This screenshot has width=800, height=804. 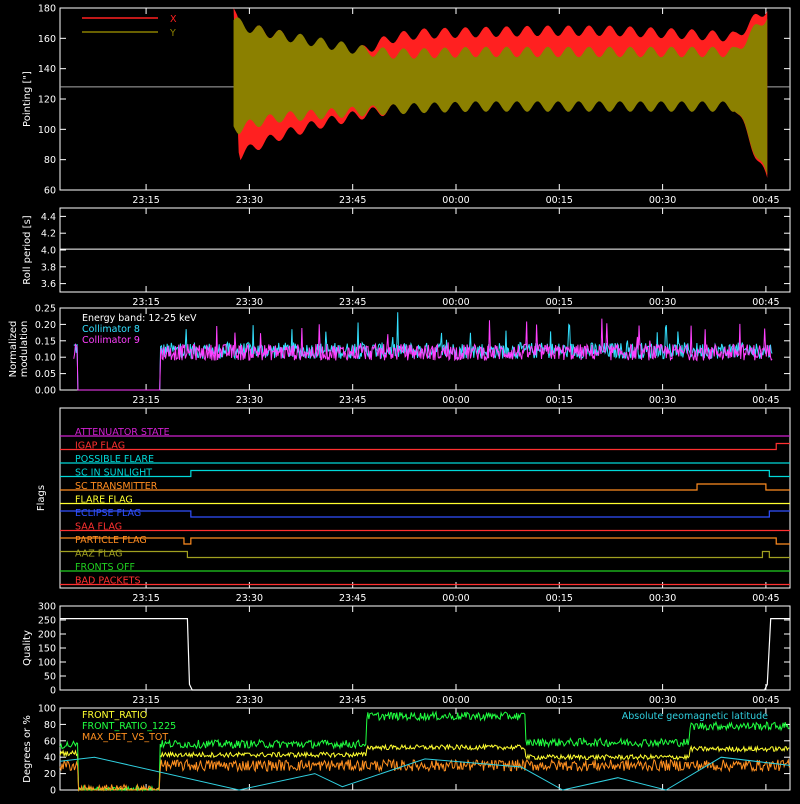 What do you see at coordinates (662, 302) in the screenshot?
I see `roll-period-xtick-label: 00:30` at bounding box center [662, 302].